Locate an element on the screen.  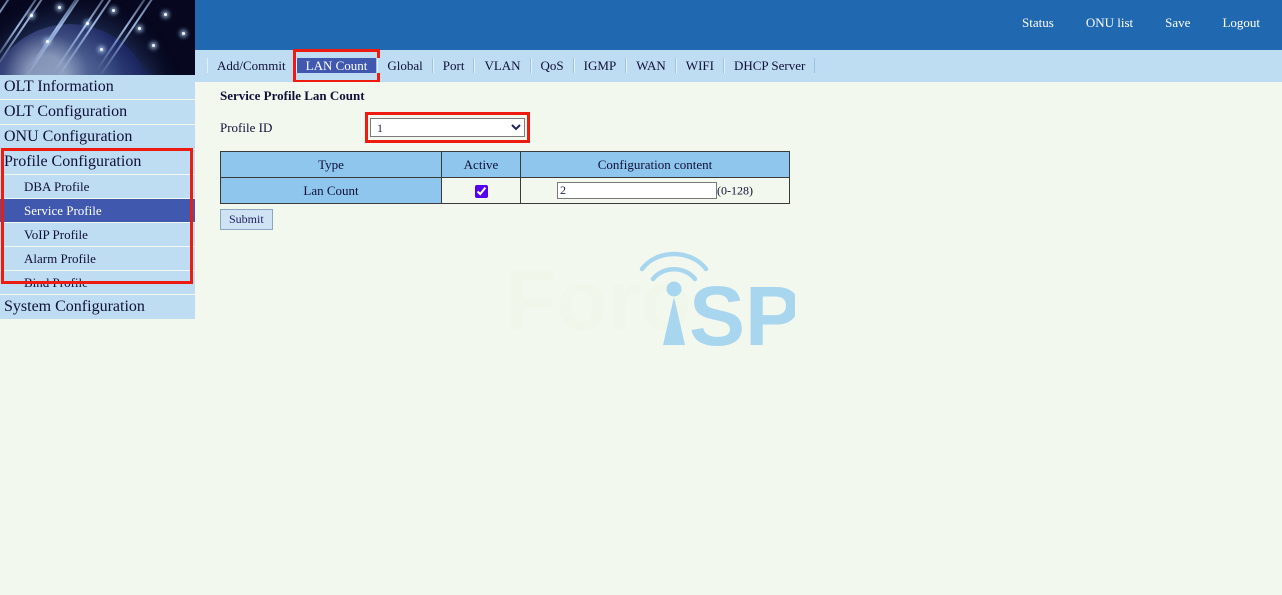
tab-wrap-qos: QoS is located at coordinates (552, 66).